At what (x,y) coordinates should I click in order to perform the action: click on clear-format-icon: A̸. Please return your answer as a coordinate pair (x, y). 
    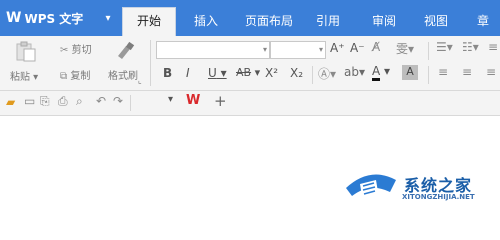
    Looking at the image, I should click on (376, 47).